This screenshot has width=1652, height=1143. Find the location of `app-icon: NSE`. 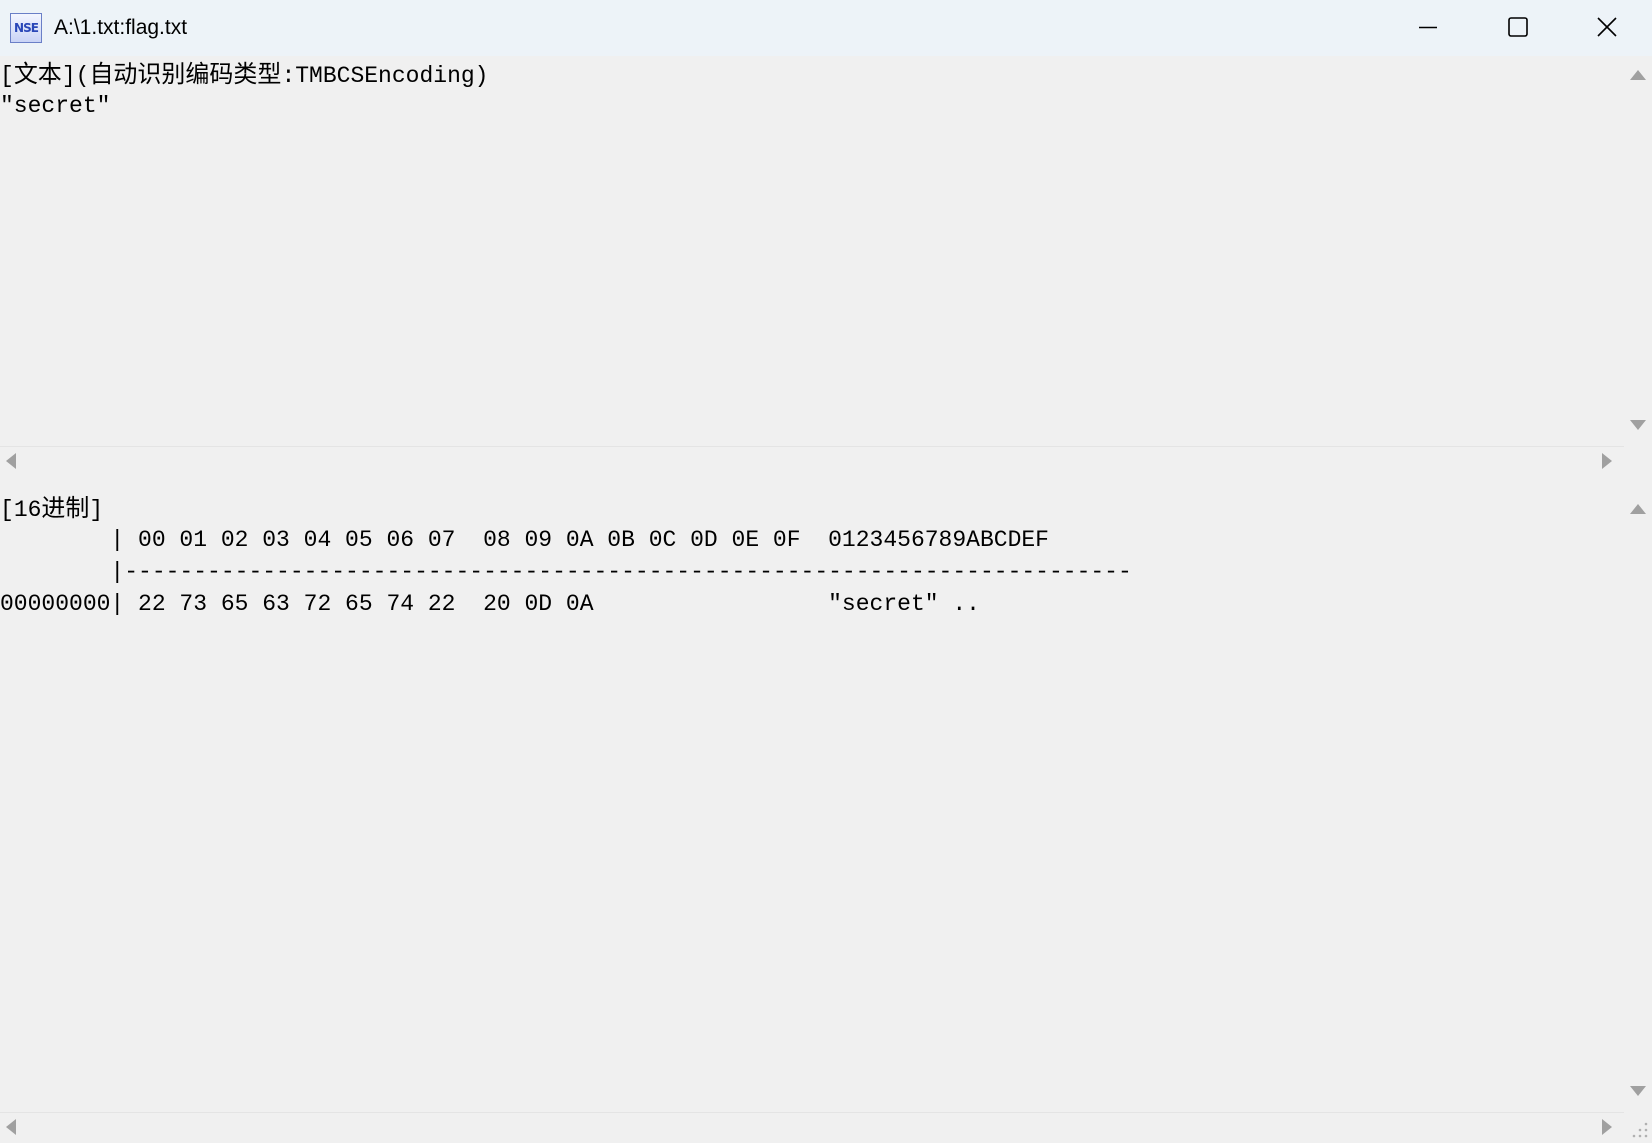

app-icon: NSE is located at coordinates (26, 28).